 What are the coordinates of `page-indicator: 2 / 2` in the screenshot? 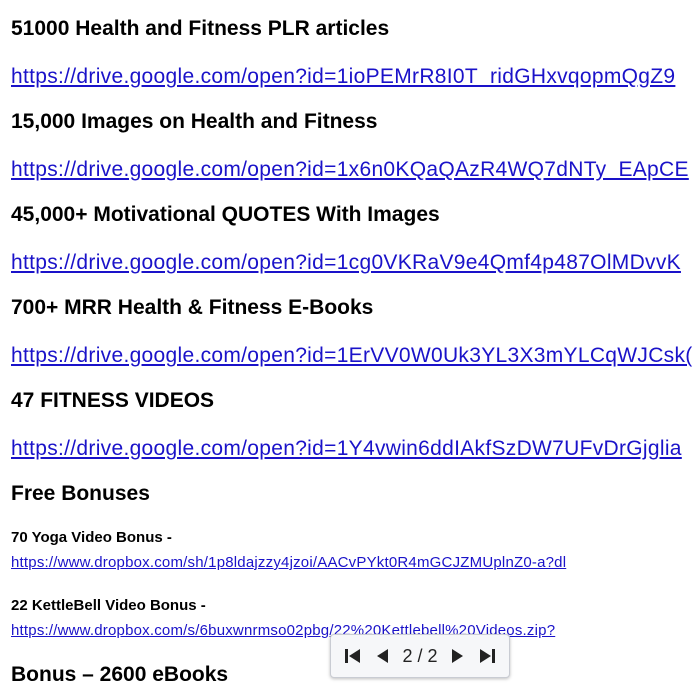 It's located at (420, 655).